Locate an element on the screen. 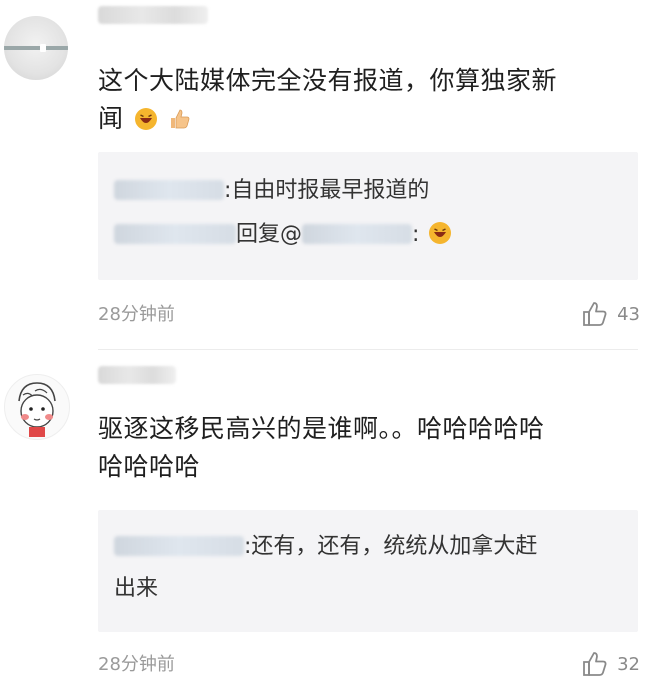 The height and width of the screenshot is (693, 652). reply-box: :还有，还有，统统从加拿大赶 出来 is located at coordinates (368, 571).